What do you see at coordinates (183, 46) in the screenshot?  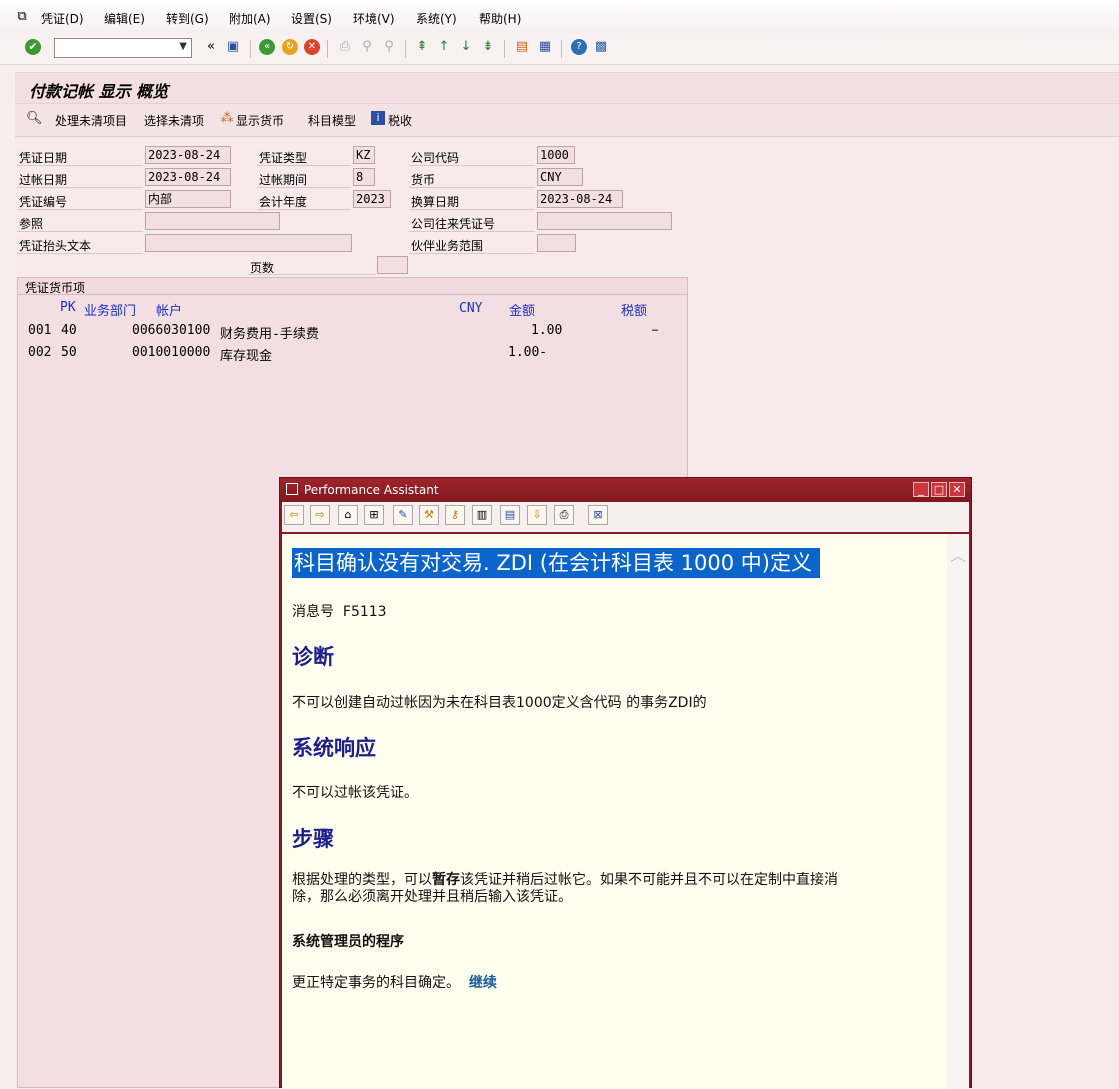 I see `chevron-down-icon: ▼` at bounding box center [183, 46].